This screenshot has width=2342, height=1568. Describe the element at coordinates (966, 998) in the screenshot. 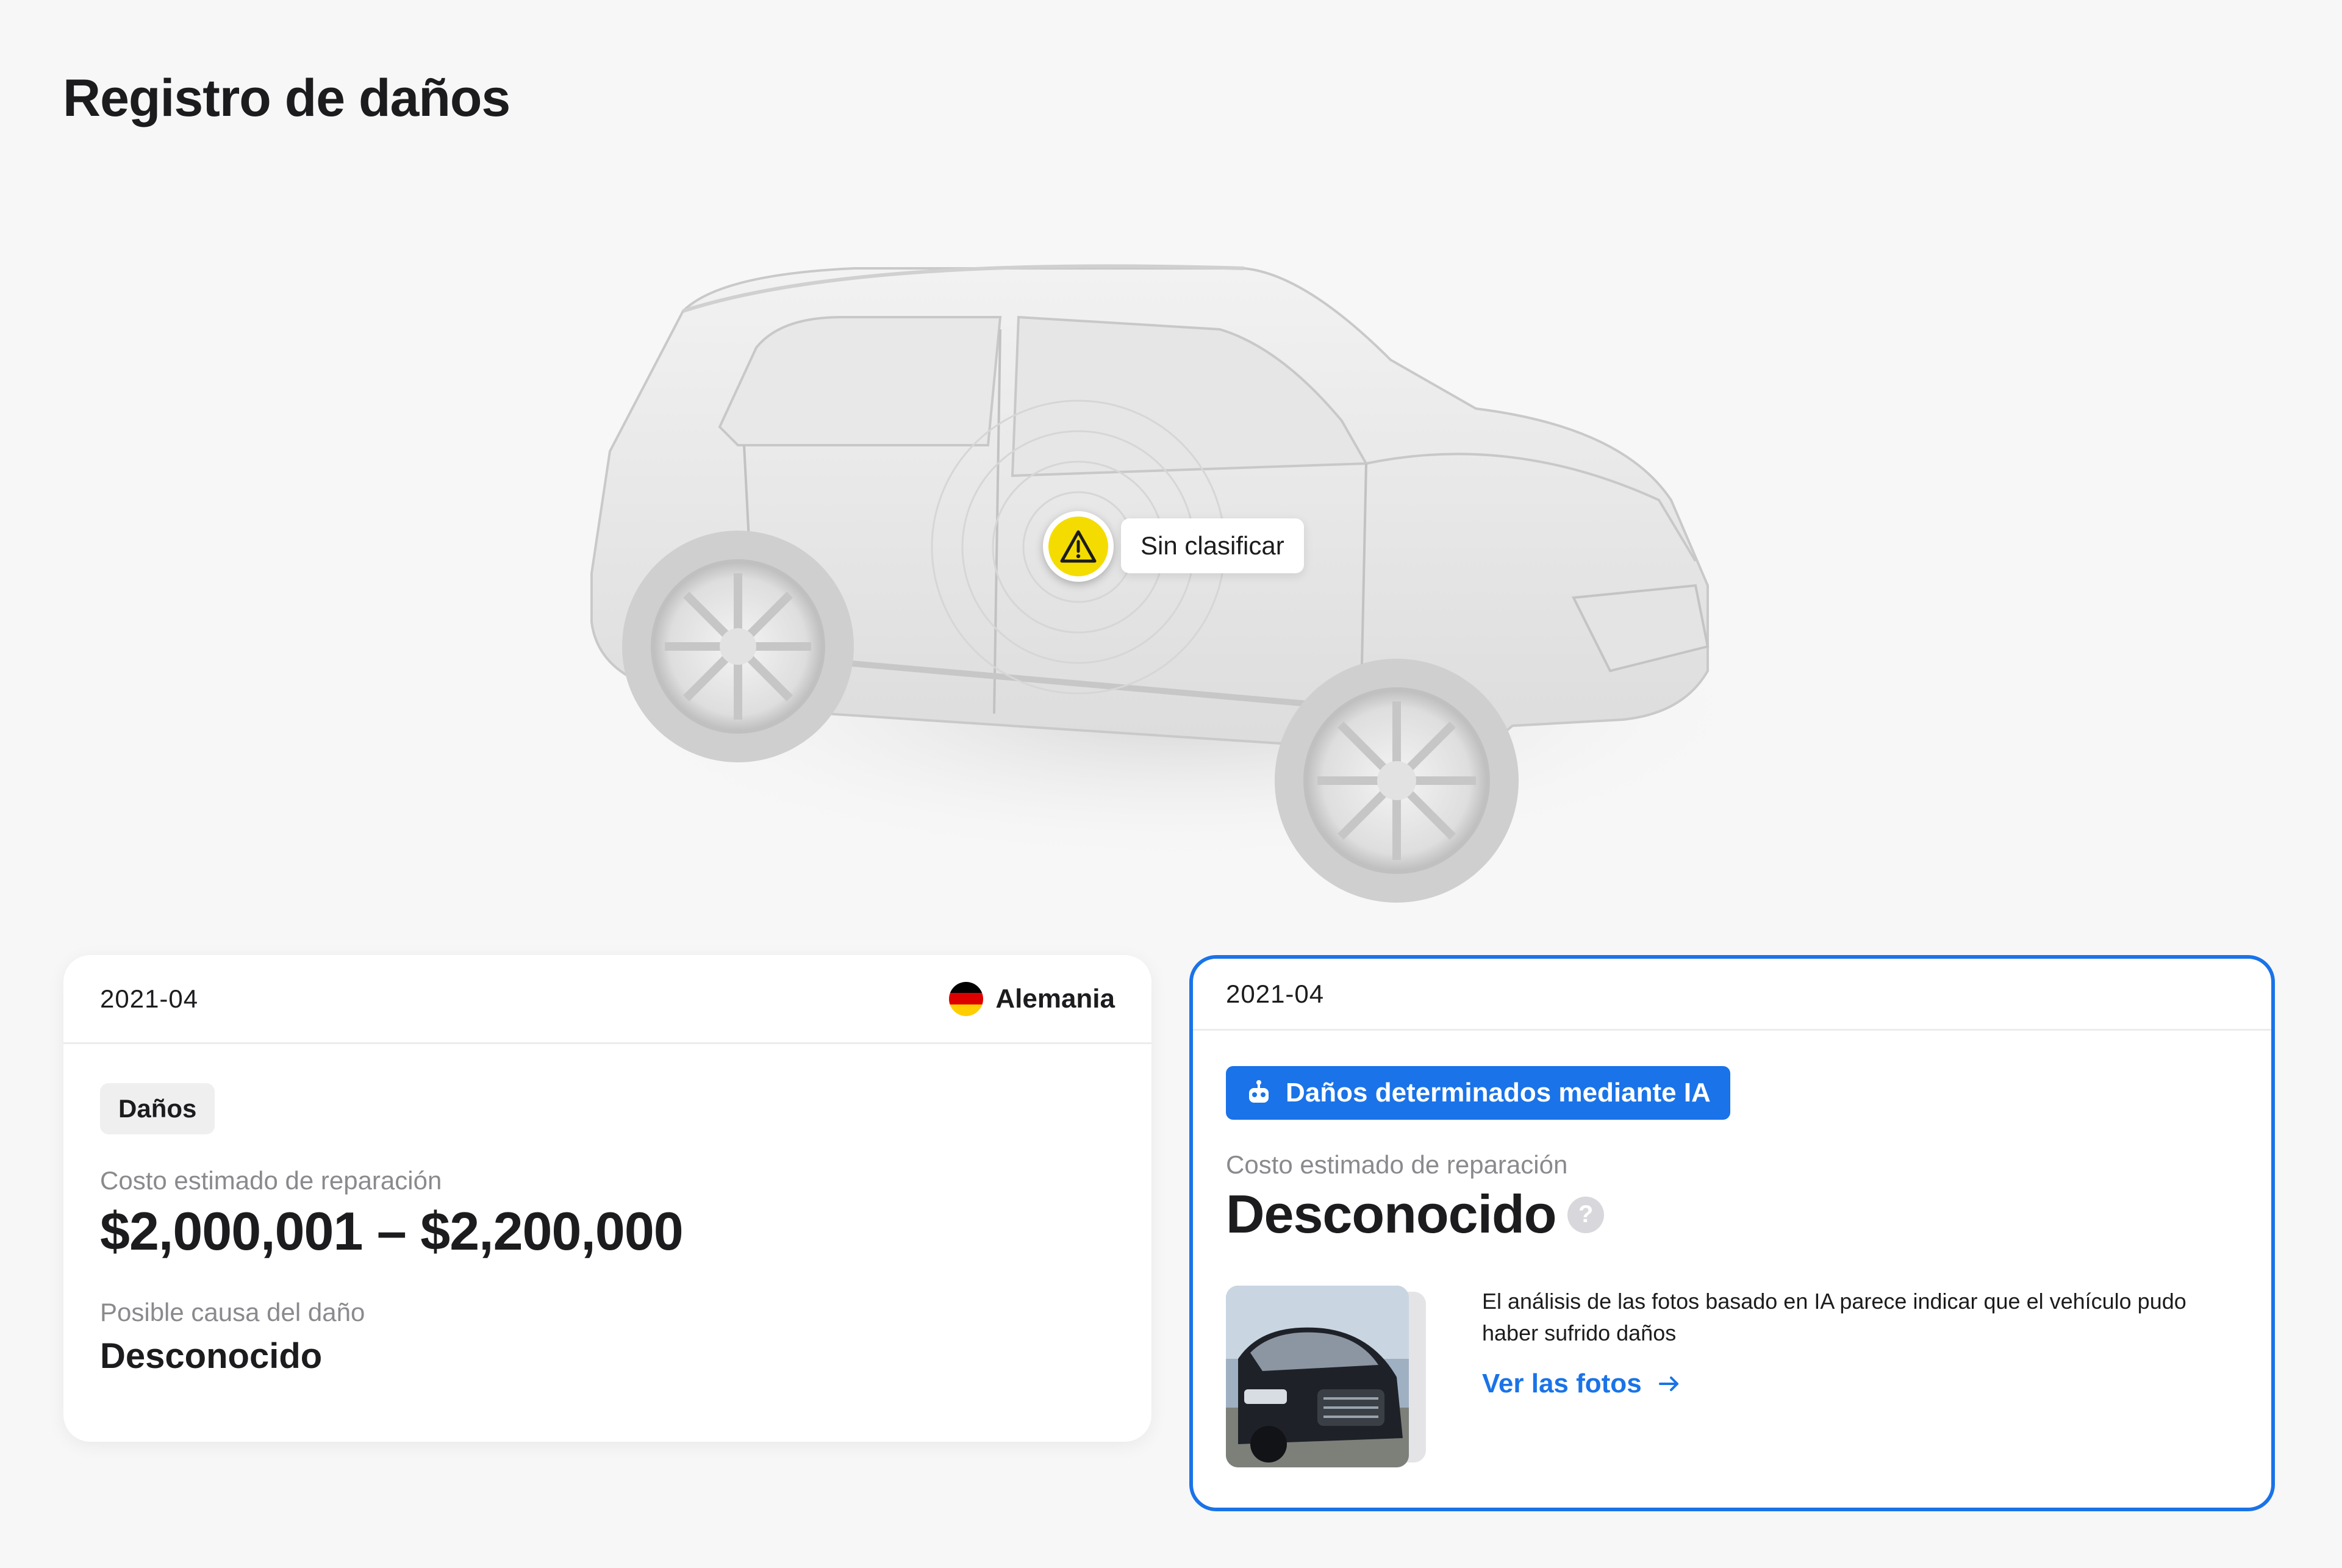

I see `germany-flag-icon` at that location.